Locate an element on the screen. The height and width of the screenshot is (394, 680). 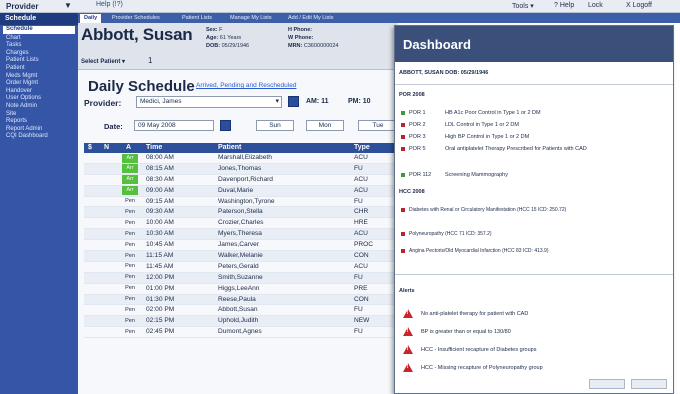
patient-name-link: Smith,Suzanne is located at coordinates (240, 277).